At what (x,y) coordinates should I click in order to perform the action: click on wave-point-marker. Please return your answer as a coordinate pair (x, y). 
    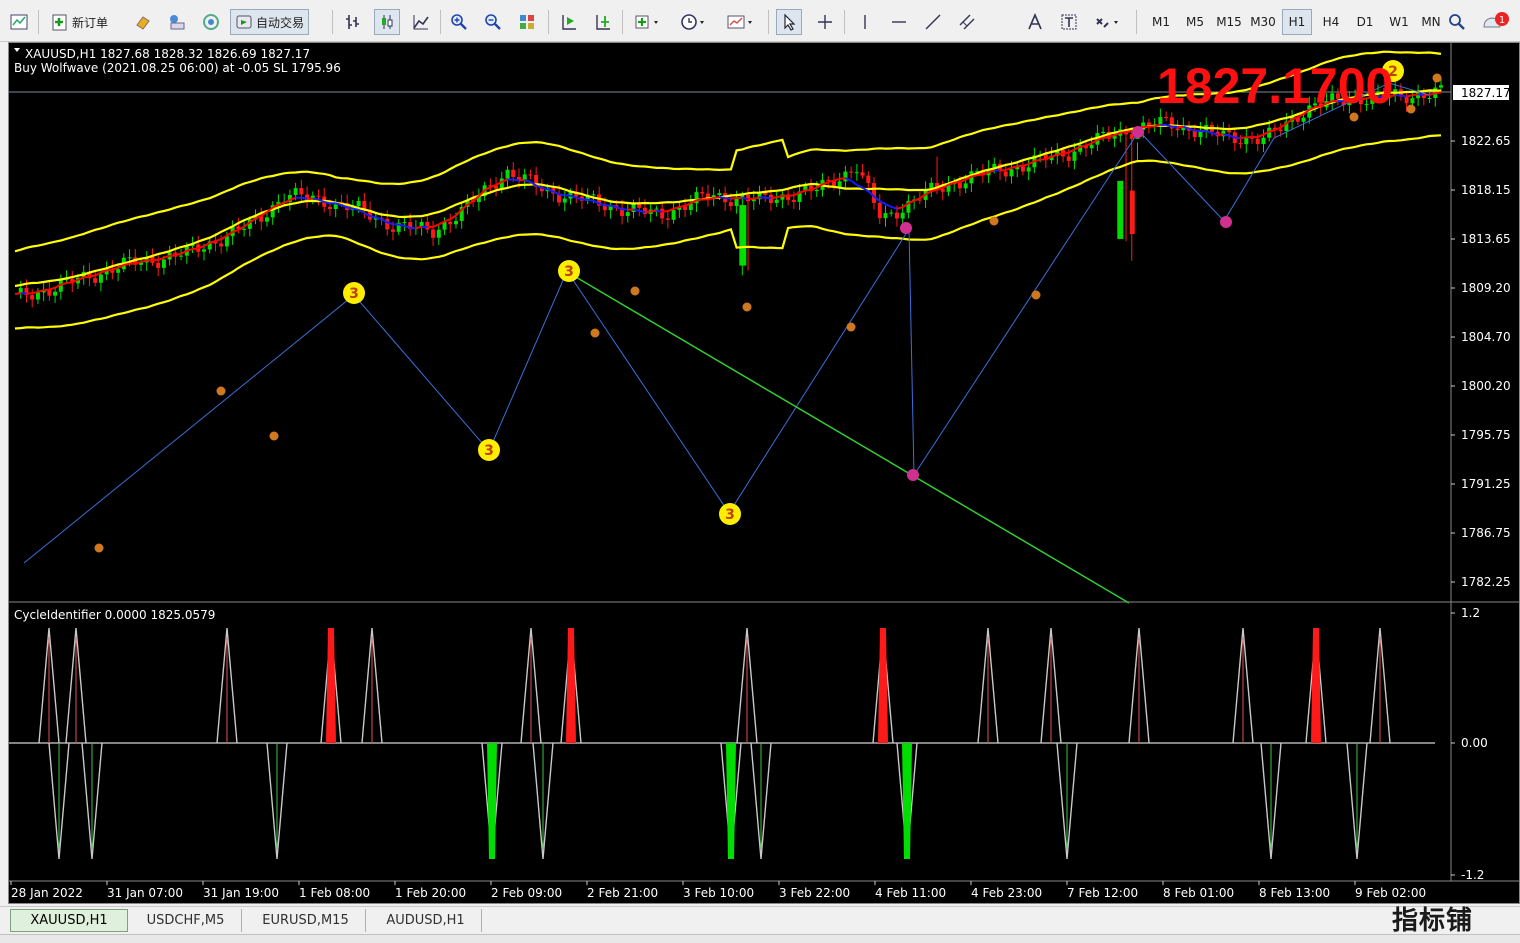
    Looking at the image, I should click on (906, 228).